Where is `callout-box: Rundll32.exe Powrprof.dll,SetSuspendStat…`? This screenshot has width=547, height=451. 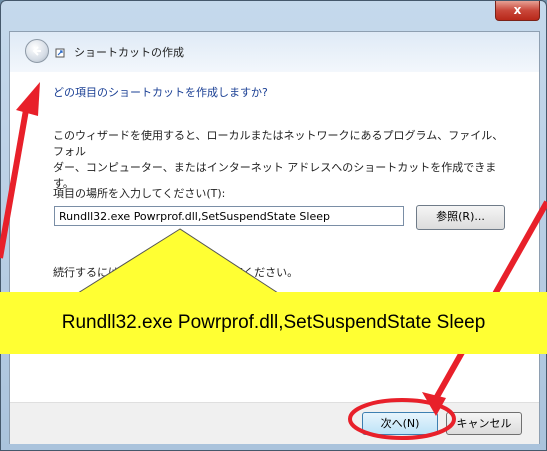
callout-box: Rundll32.exe Powrprof.dll,SetSuspendStat… is located at coordinates (273, 323).